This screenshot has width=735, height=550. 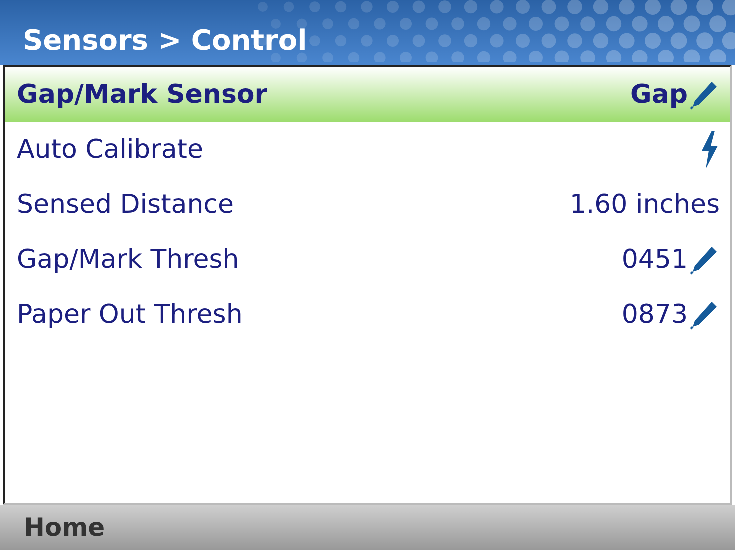 What do you see at coordinates (142, 95) in the screenshot?
I see `row-label: Gap/Mark Sensor` at bounding box center [142, 95].